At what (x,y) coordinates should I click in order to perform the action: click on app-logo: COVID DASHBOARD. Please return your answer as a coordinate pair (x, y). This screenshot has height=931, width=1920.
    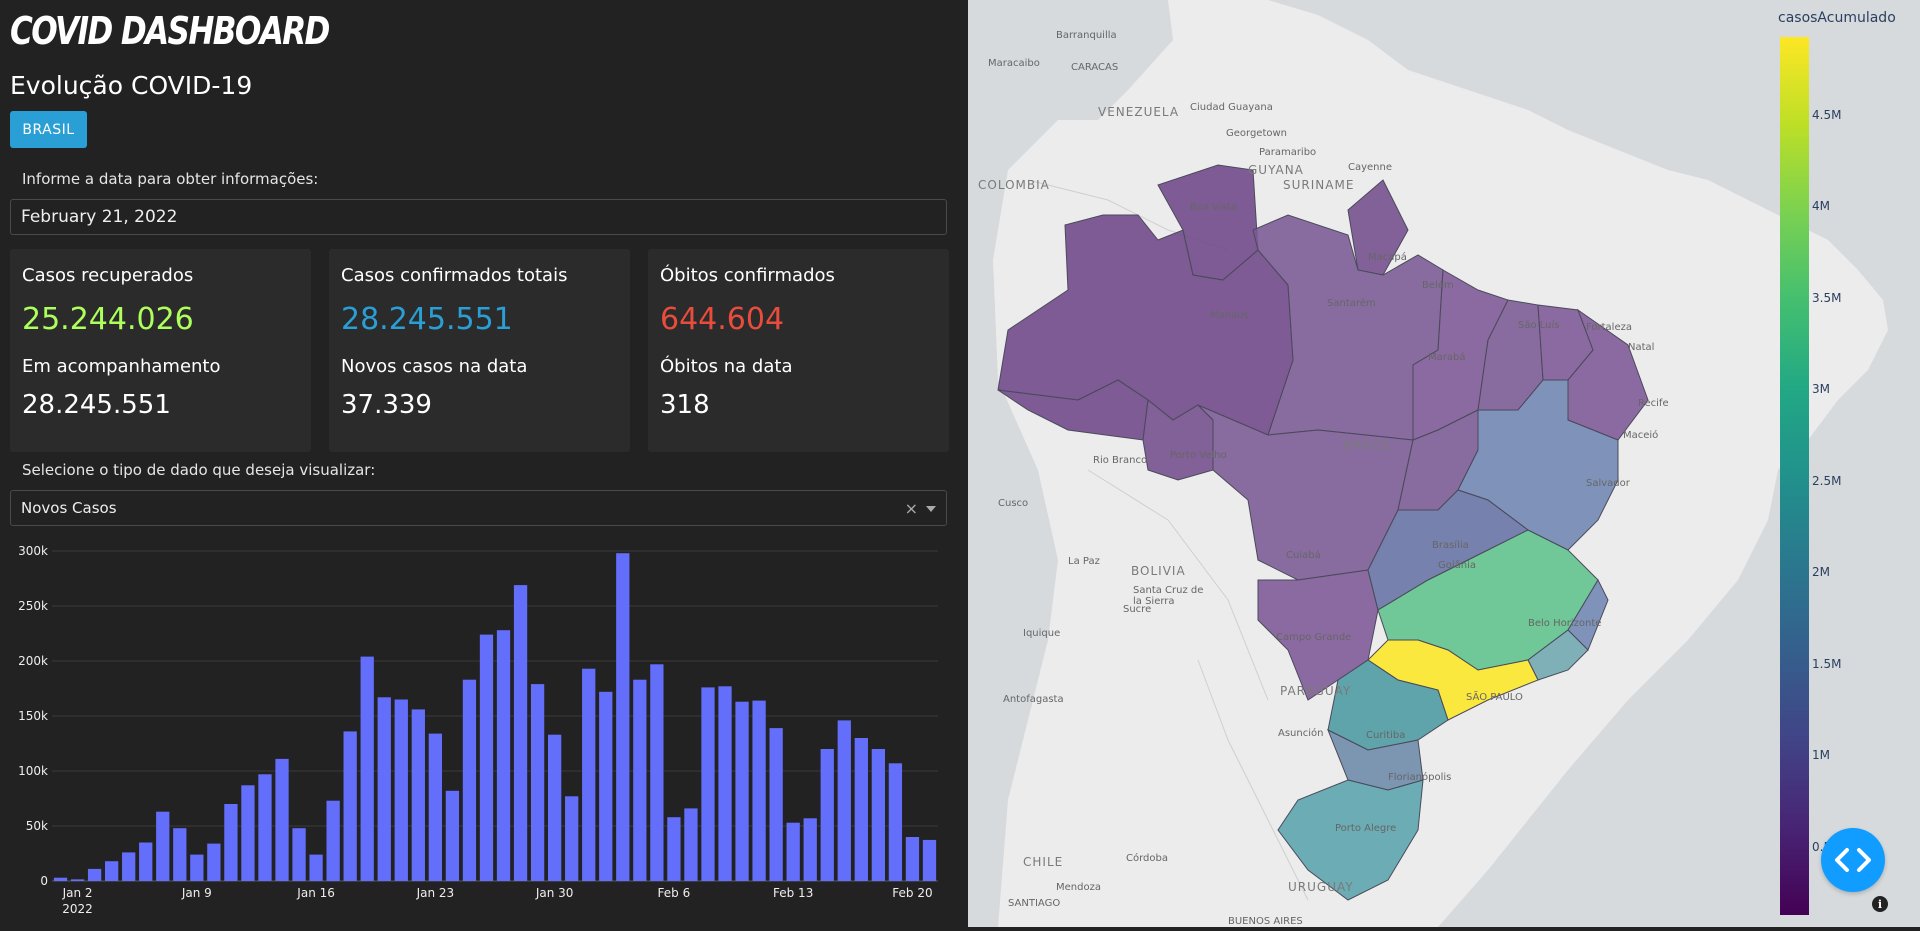
    Looking at the image, I should click on (170, 31).